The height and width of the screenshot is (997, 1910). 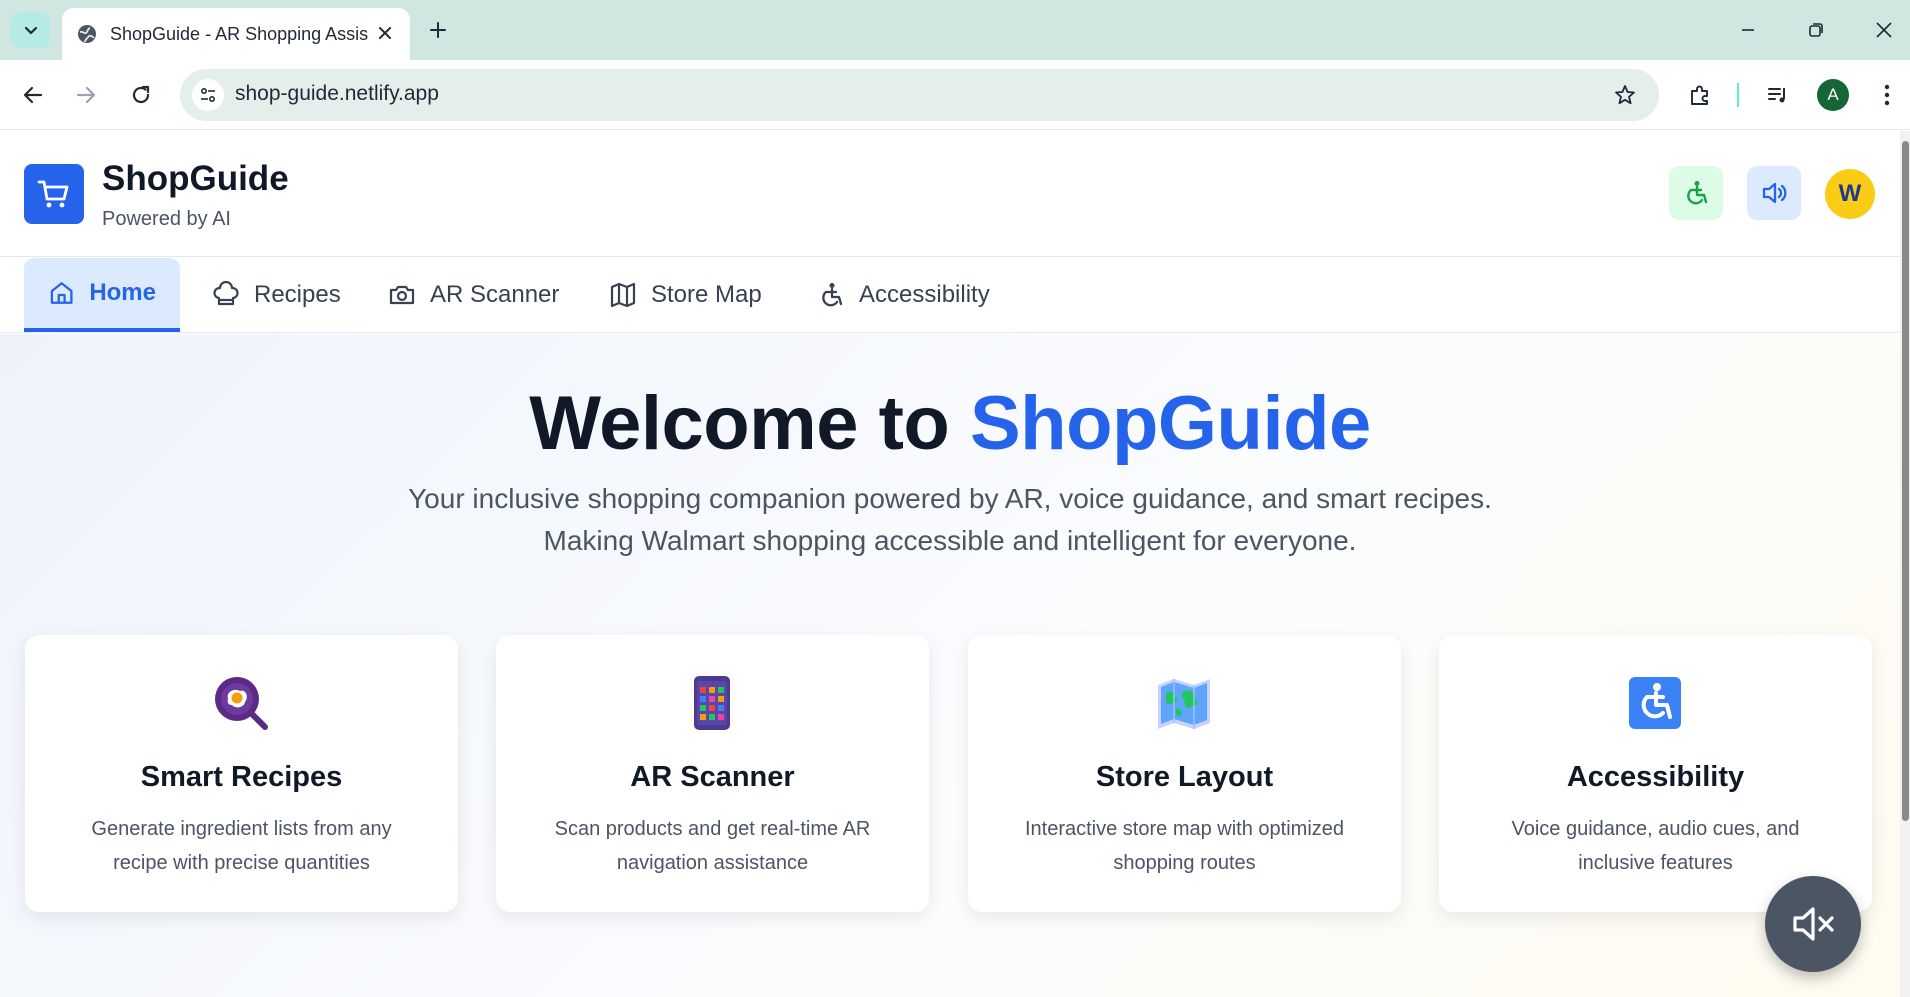 What do you see at coordinates (712, 777) in the screenshot?
I see `feature-card-title: AR Scanner` at bounding box center [712, 777].